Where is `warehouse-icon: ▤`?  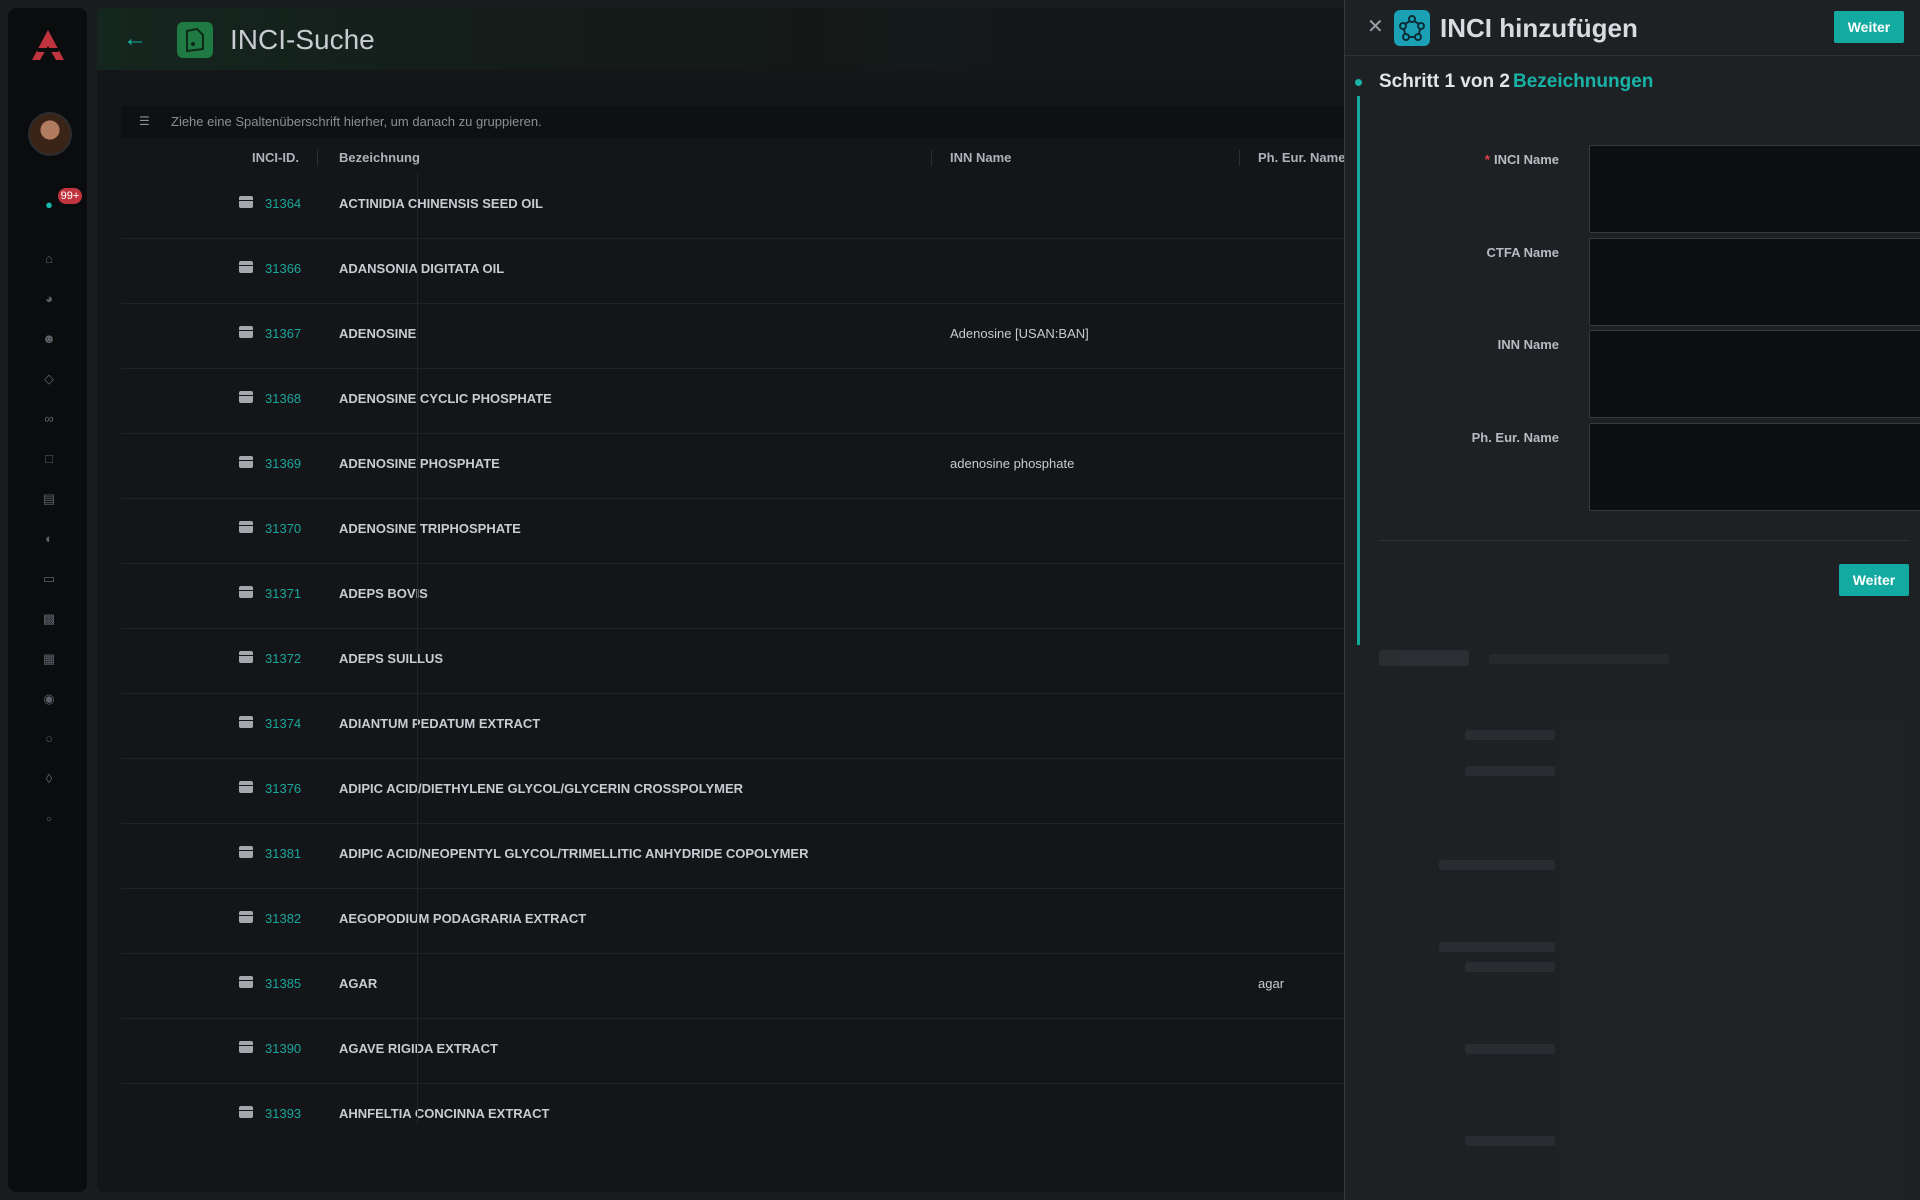
warehouse-icon: ▤ is located at coordinates (49, 499).